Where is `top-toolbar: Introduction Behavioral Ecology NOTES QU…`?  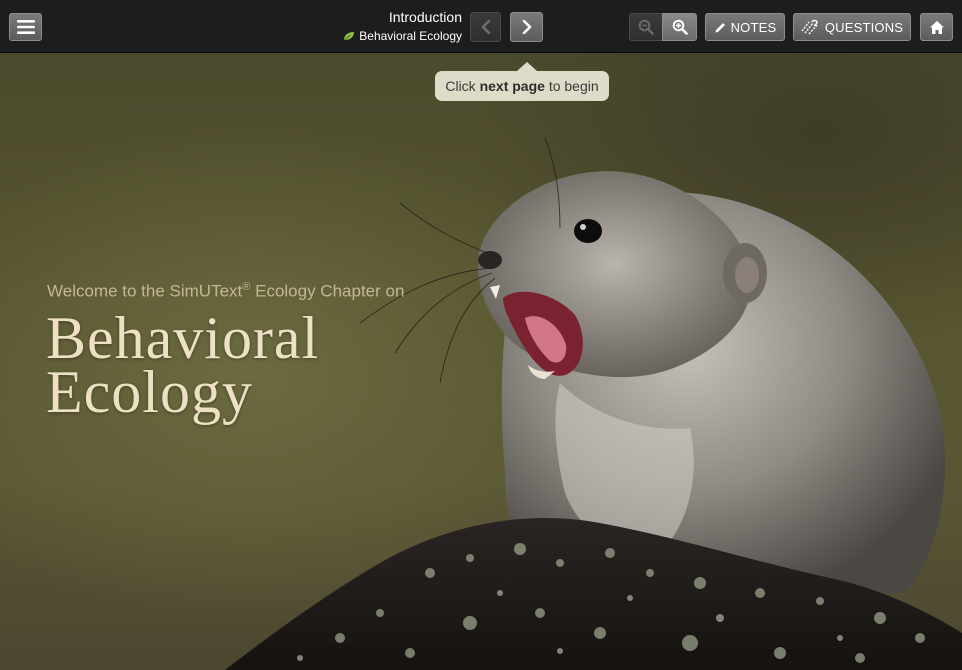 top-toolbar: Introduction Behavioral Ecology NOTES QU… is located at coordinates (481, 26).